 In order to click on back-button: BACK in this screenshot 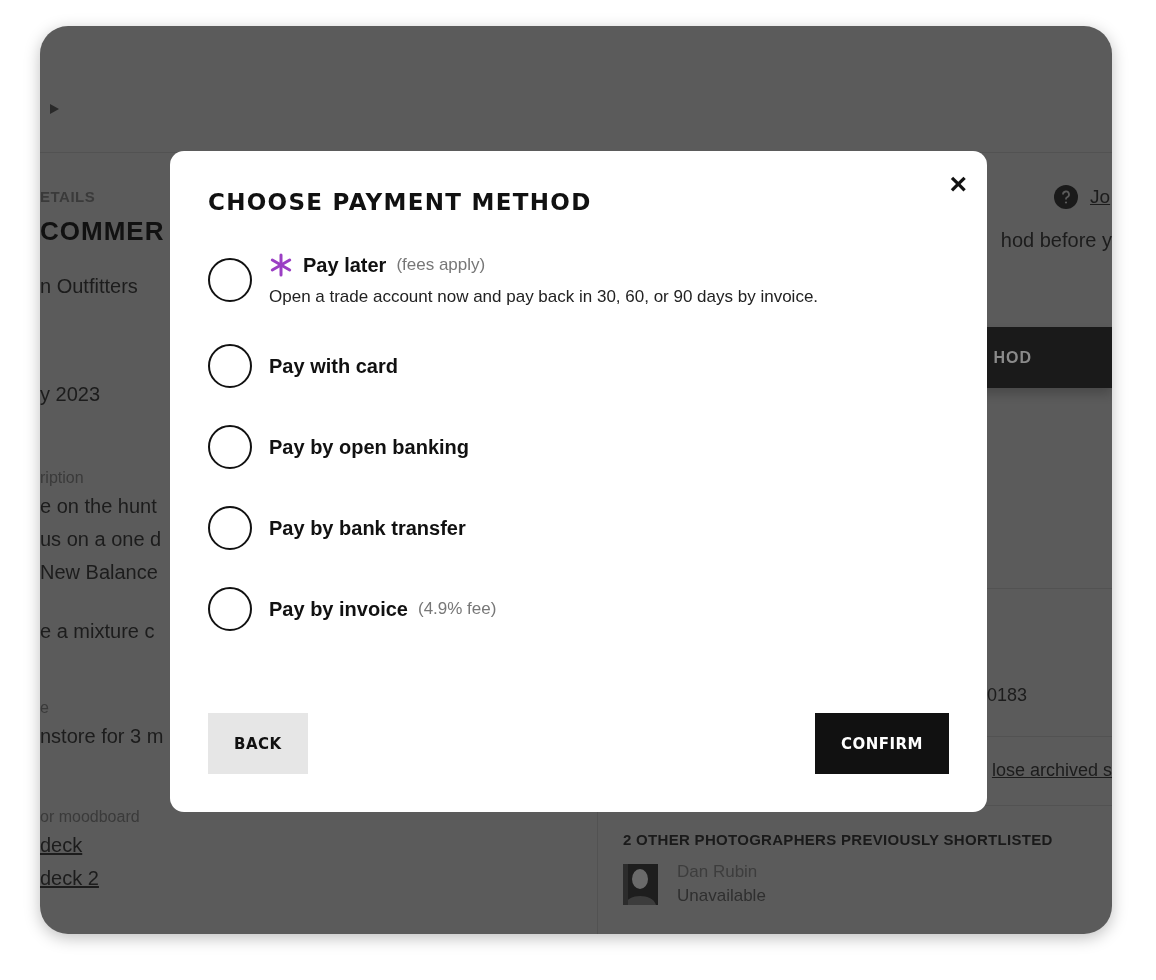, I will do `click(258, 743)`.